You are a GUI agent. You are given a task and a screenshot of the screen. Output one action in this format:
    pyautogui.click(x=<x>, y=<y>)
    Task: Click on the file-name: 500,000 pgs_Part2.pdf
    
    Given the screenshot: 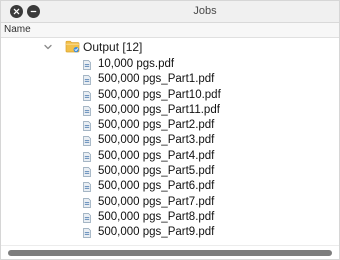 What is the action you would take?
    pyautogui.click(x=156, y=125)
    